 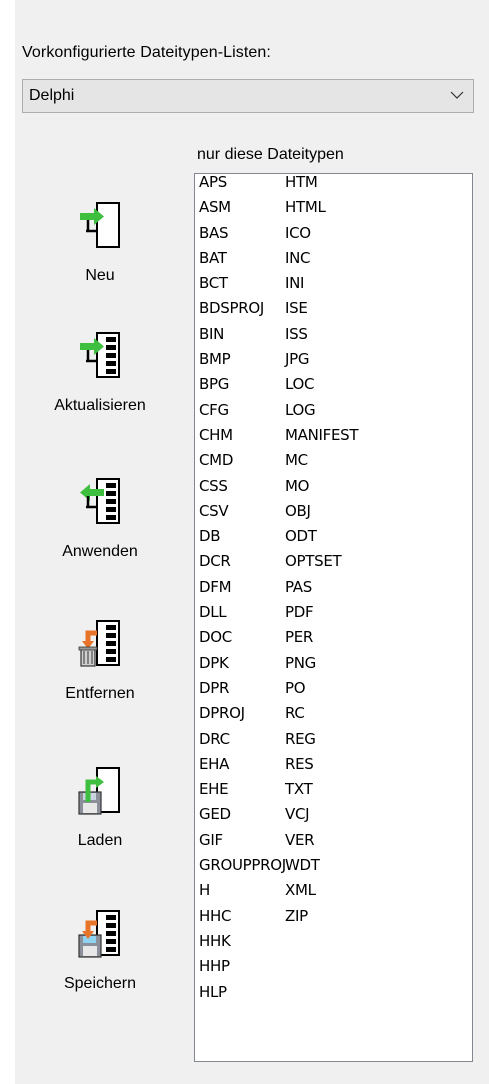 I want to click on list-item: BAS, so click(x=242, y=233).